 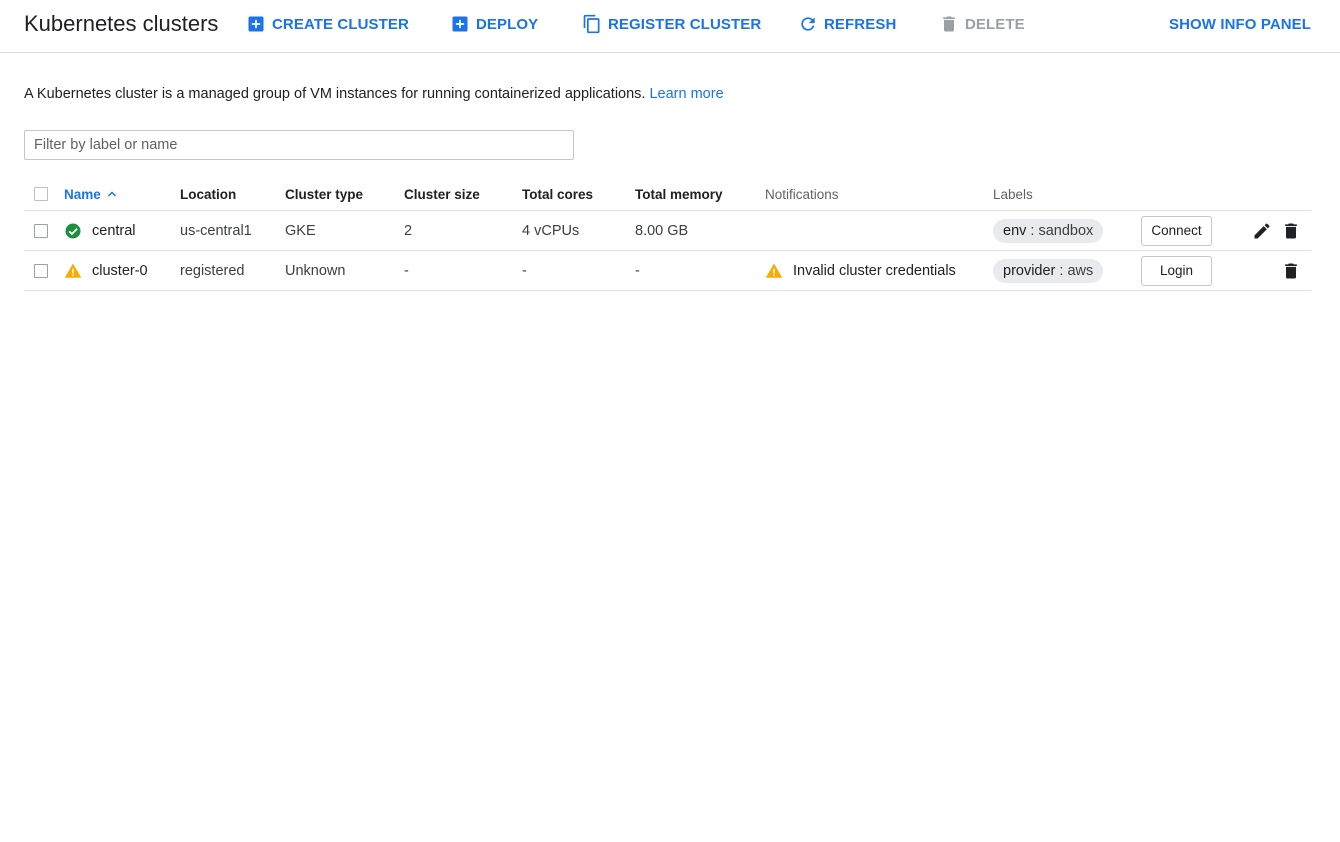 I want to click on action-cell: Connect, so click(x=1176, y=230).